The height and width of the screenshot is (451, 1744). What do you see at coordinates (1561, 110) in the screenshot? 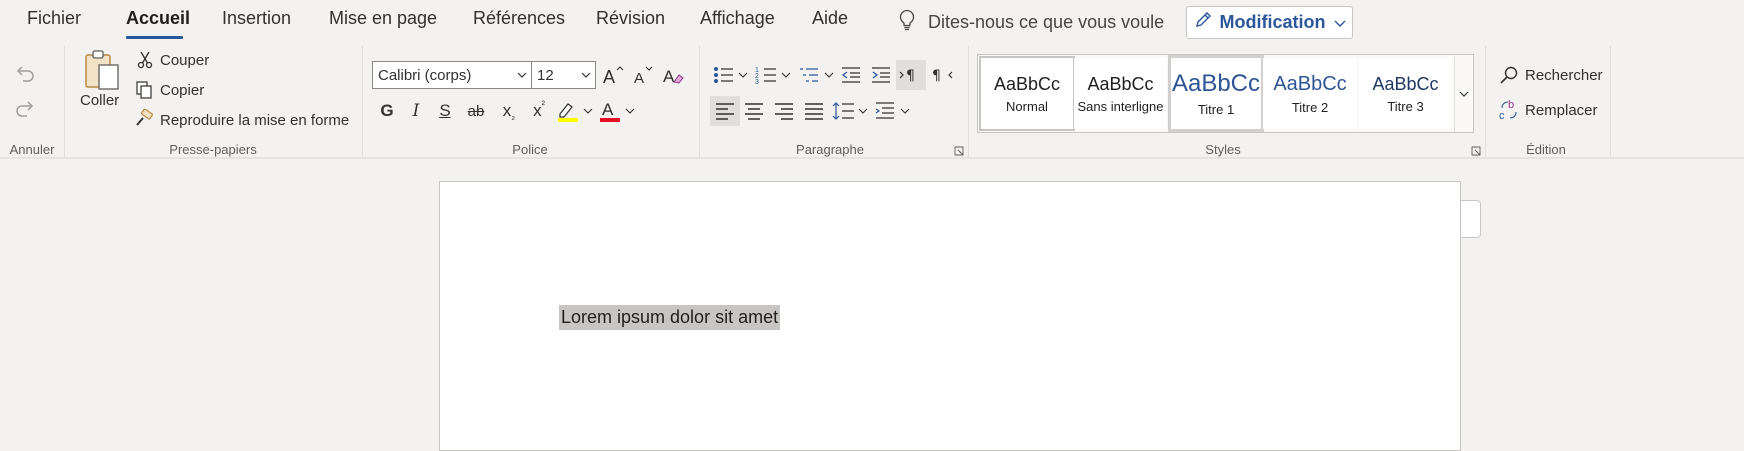
I see `replace-button: Remplacer` at bounding box center [1561, 110].